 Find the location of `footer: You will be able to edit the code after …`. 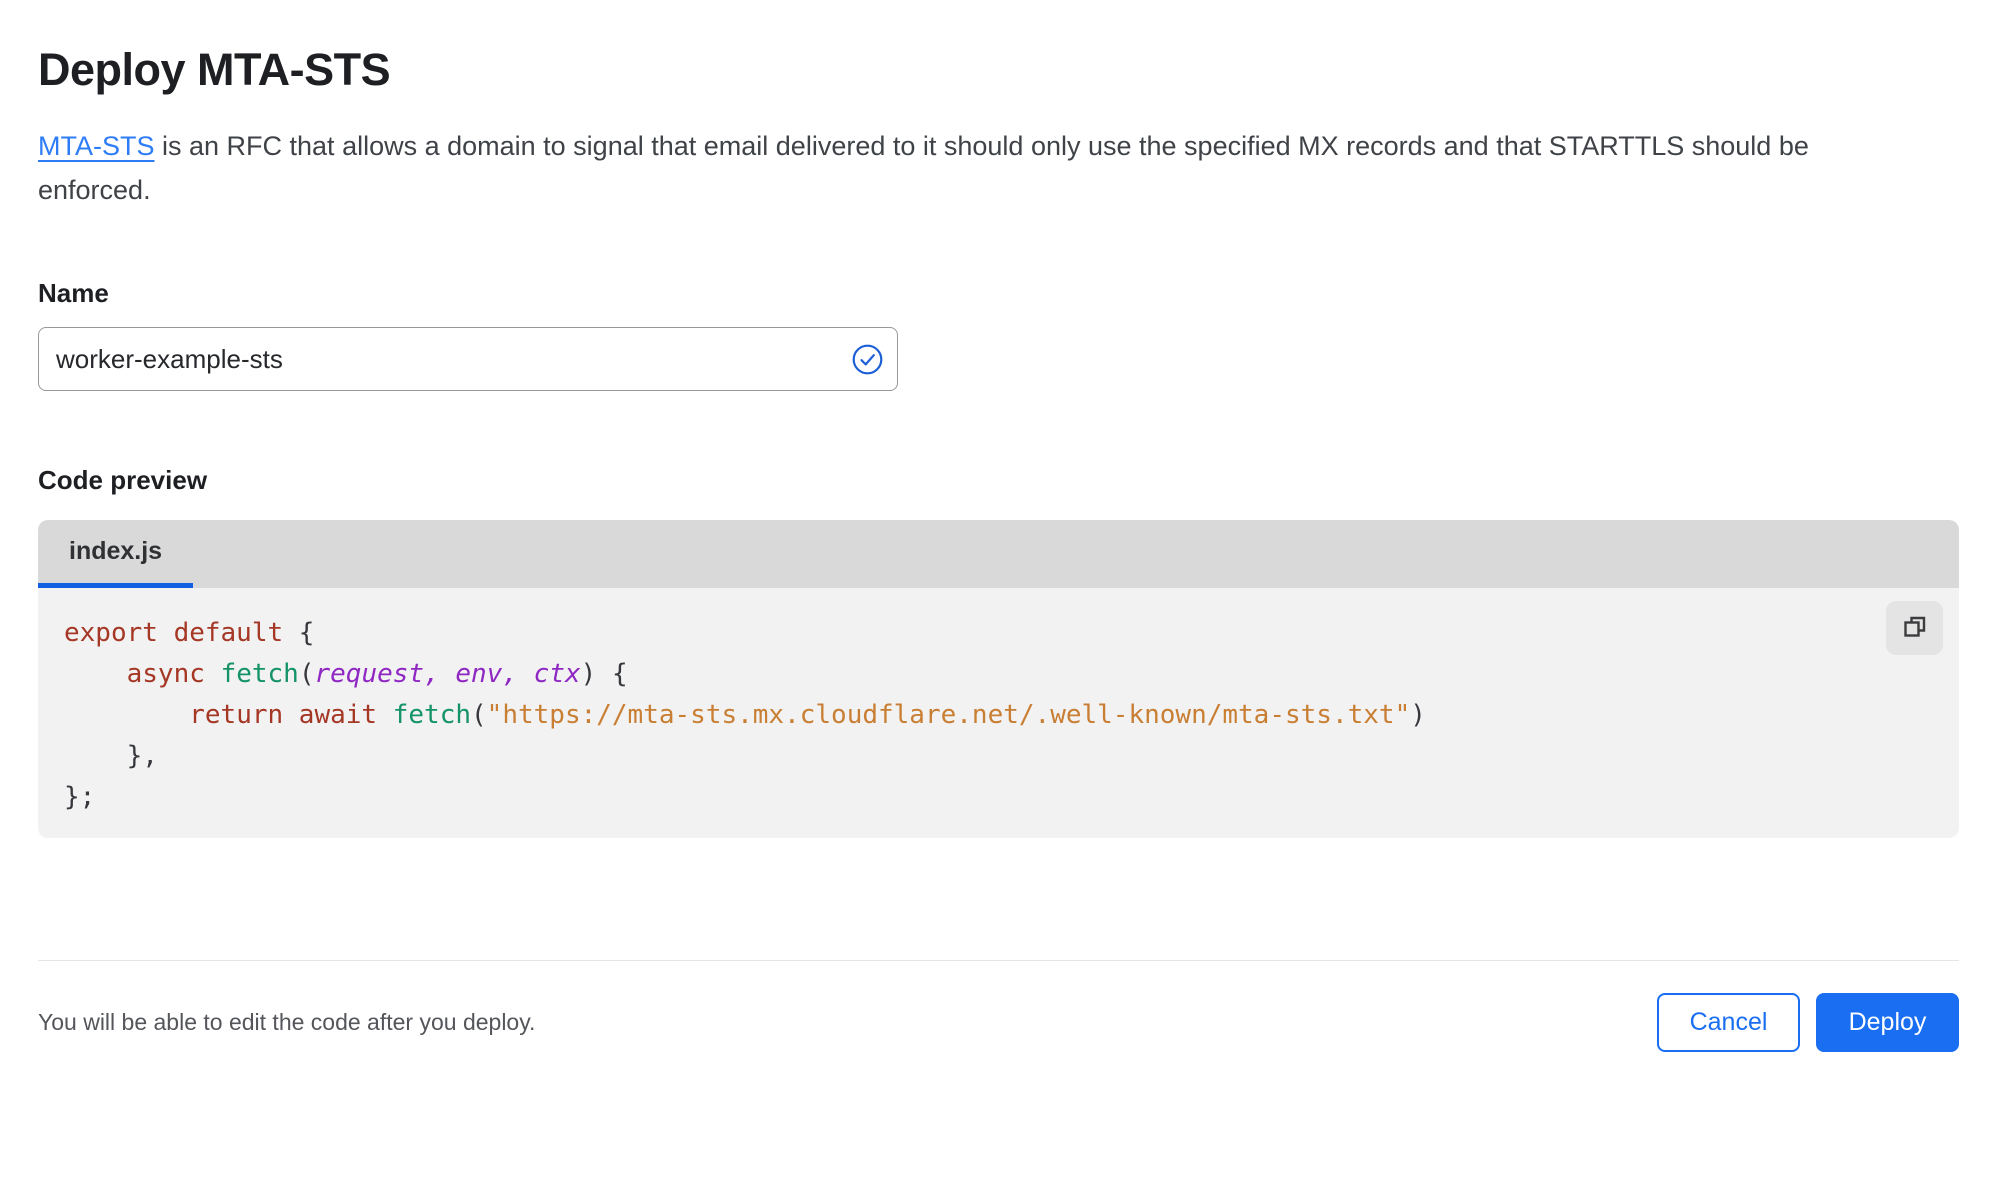

footer: You will be able to edit the code after … is located at coordinates (998, 1022).